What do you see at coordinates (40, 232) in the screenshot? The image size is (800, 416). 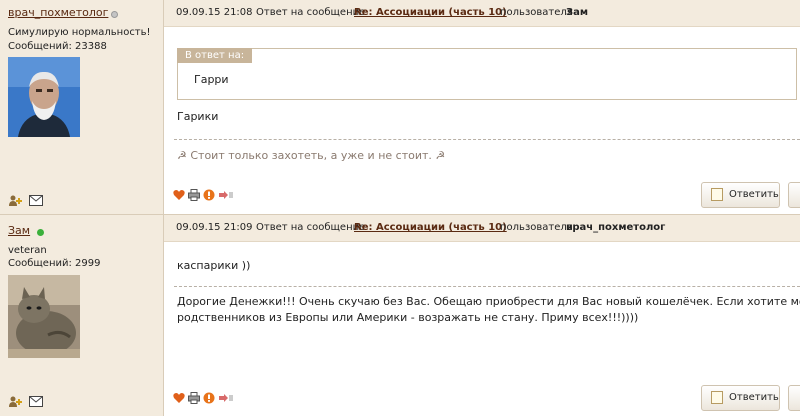 I see `online-status-icon` at bounding box center [40, 232].